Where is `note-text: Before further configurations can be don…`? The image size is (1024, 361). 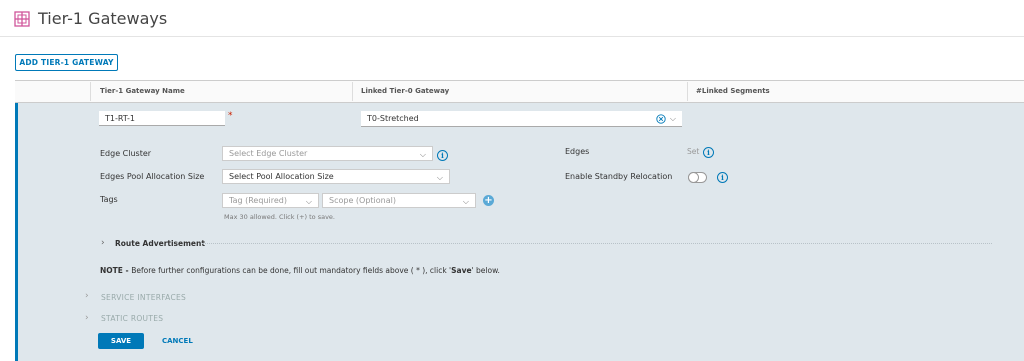
note-text: Before further configurations can be don… is located at coordinates (291, 270).